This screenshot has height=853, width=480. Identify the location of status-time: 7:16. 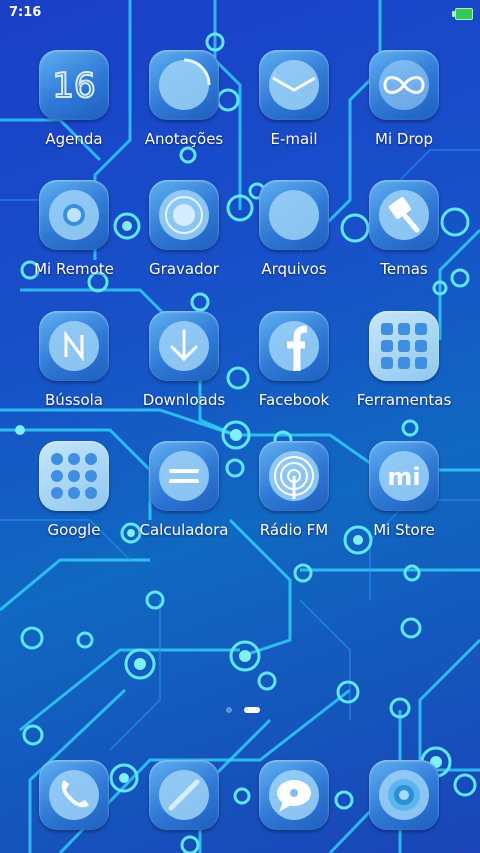
(25, 12).